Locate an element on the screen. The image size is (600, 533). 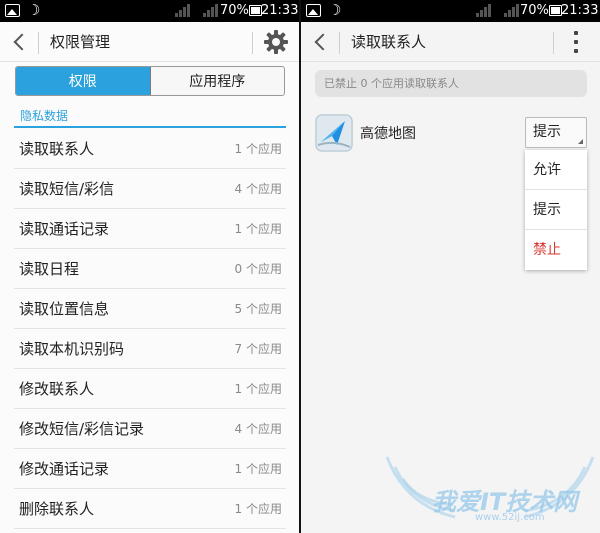
permission-row: 读取位置信息 5 个应用 is located at coordinates (150, 309).